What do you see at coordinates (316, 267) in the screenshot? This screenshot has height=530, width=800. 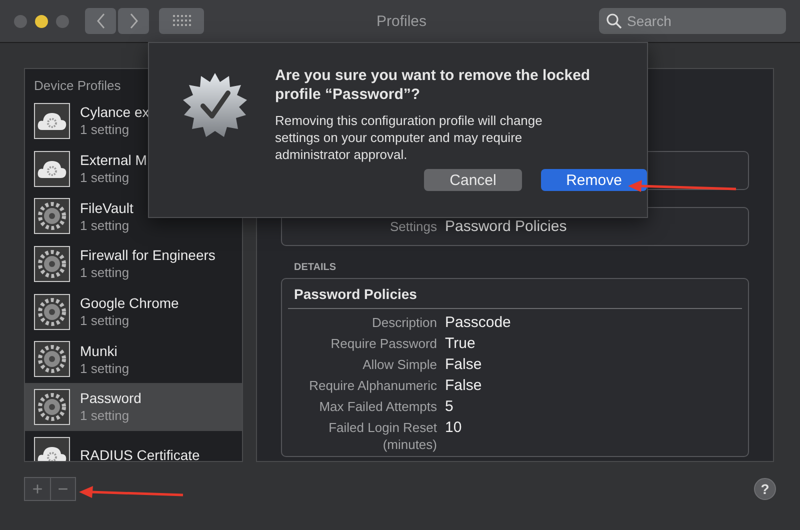 I see `section-heading: DETAILS` at bounding box center [316, 267].